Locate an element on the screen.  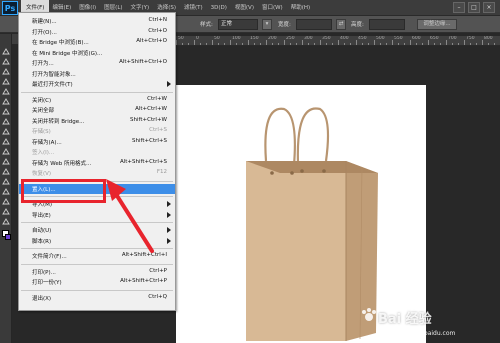
style-select: 正常 is located at coordinates (238, 24).